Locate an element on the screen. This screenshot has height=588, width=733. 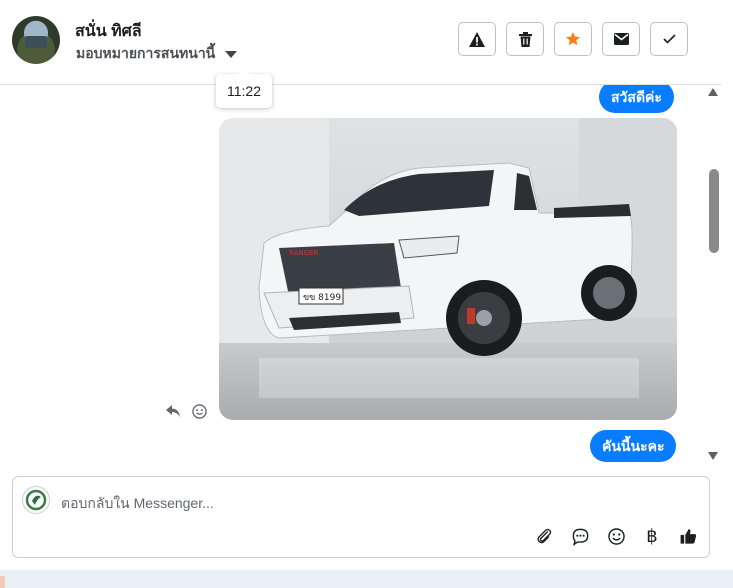
page-background is located at coordinates (366, 579).